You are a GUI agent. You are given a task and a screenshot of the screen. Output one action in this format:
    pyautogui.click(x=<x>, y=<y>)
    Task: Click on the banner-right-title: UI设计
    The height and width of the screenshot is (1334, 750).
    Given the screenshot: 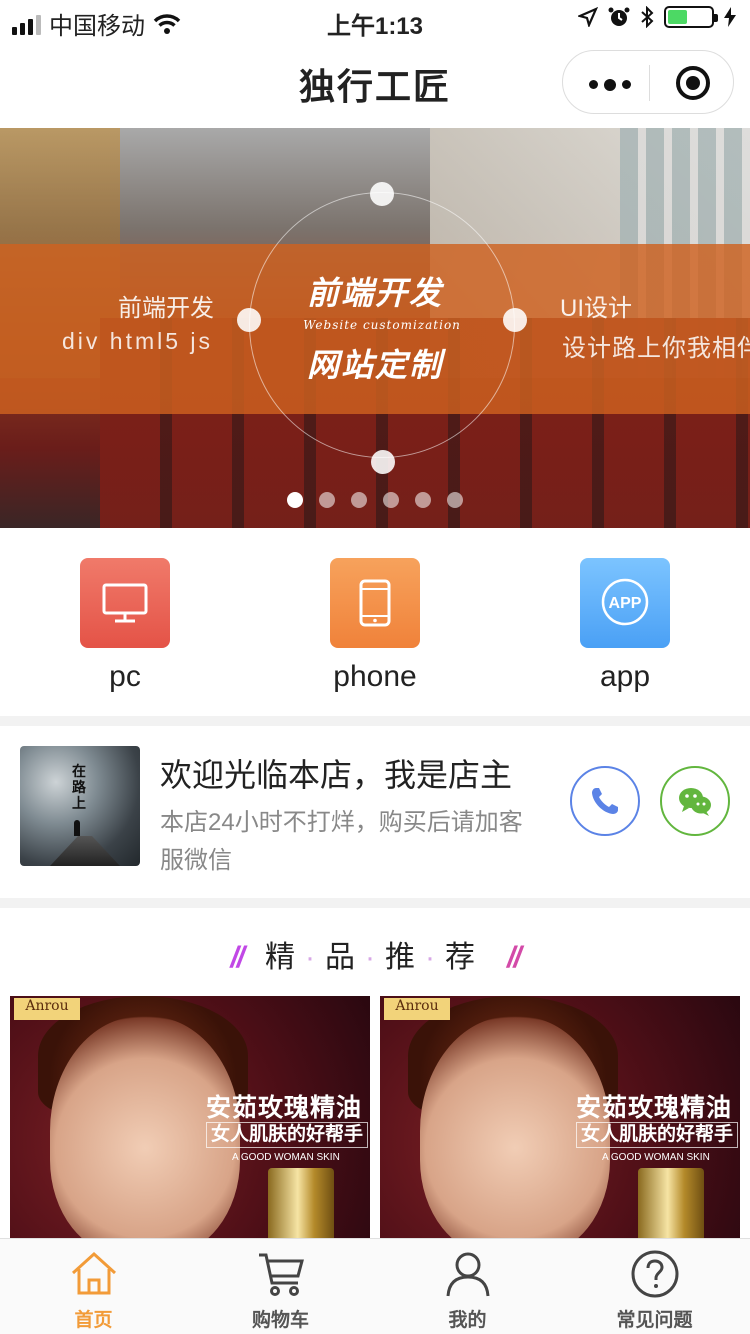 What is the action you would take?
    pyautogui.click(x=596, y=308)
    